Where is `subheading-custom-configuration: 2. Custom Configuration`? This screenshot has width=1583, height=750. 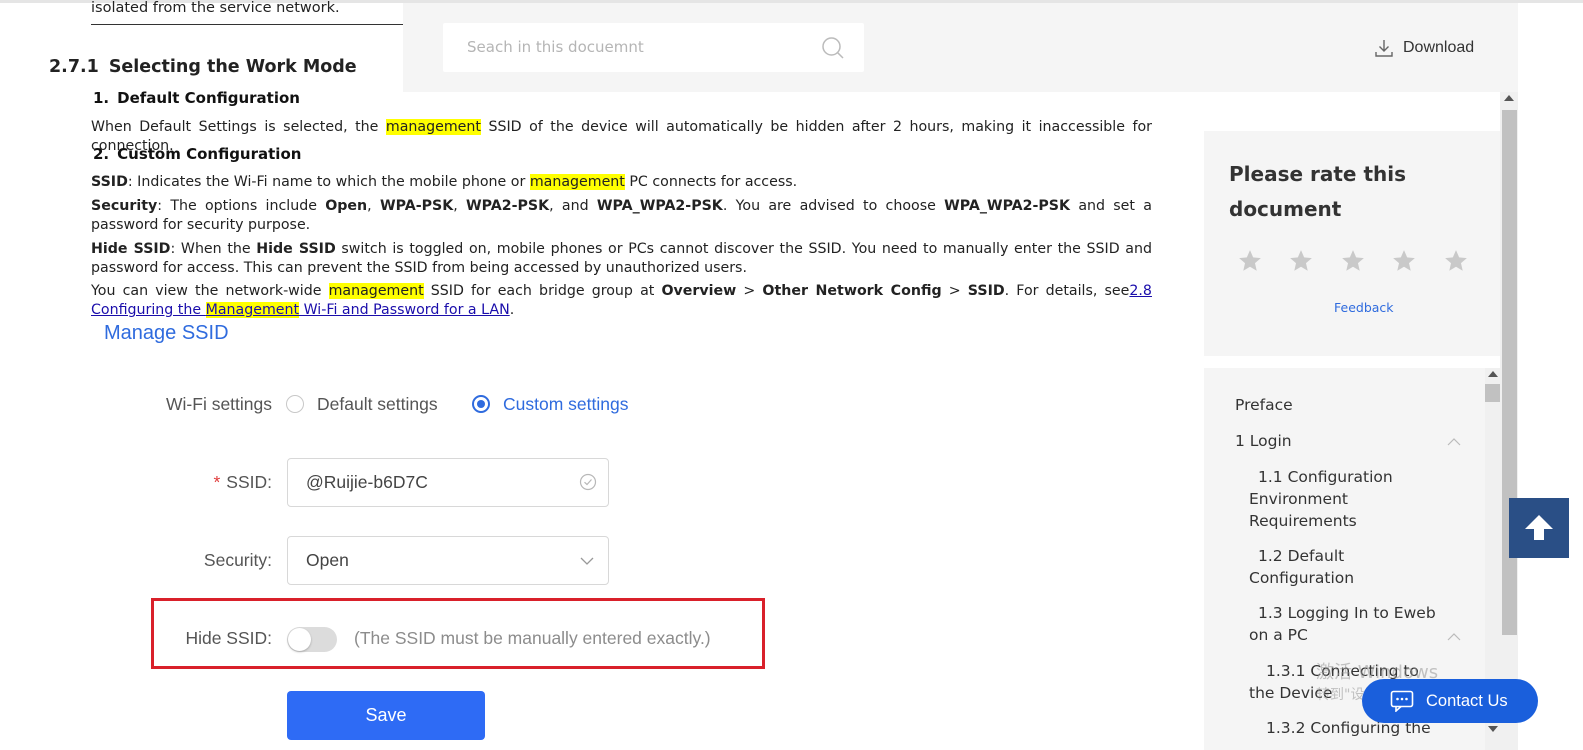
subheading-custom-configuration: 2. Custom Configuration is located at coordinates (197, 154).